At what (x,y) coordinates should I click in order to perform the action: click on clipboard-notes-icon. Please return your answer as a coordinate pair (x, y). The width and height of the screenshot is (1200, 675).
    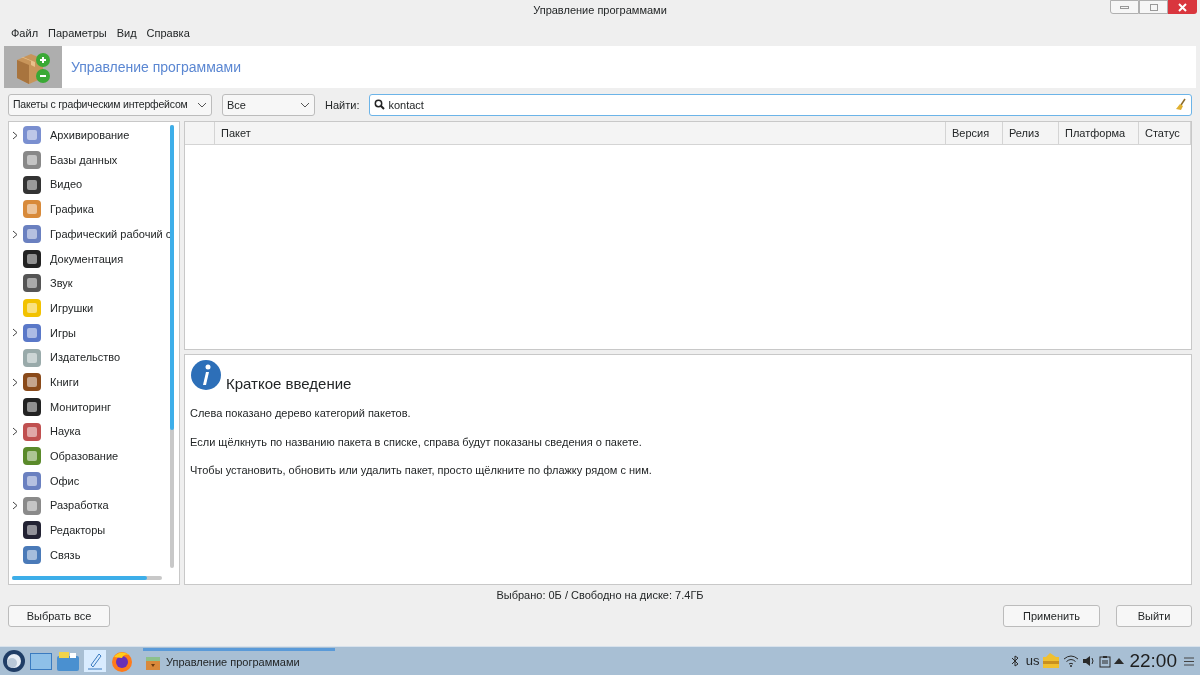
    Looking at the image, I should click on (1051, 661).